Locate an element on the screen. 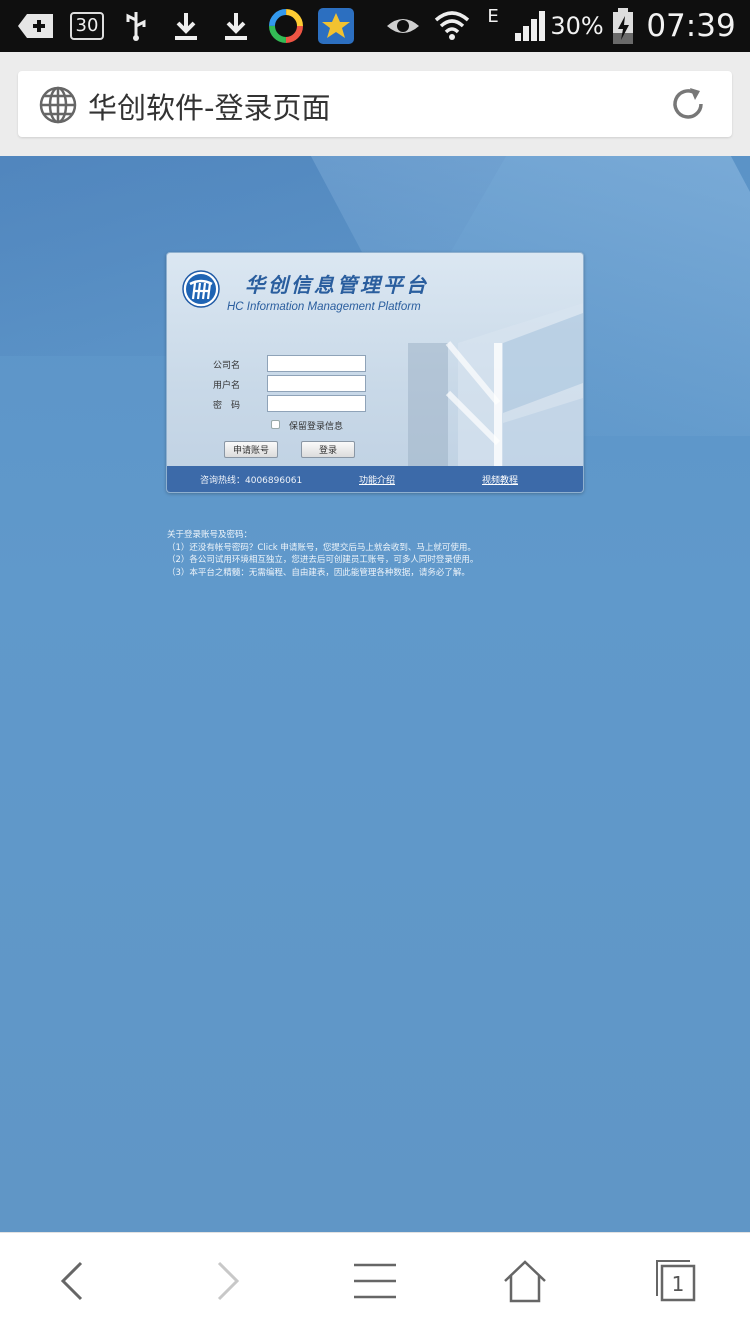 The width and height of the screenshot is (750, 1333). network-type: E is located at coordinates (493, 16).